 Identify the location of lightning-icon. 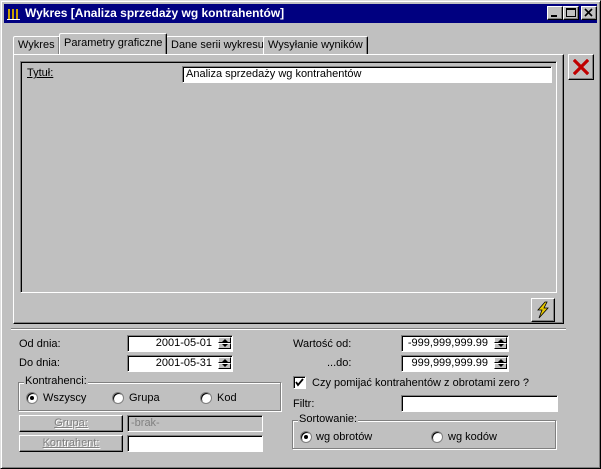
(543, 310).